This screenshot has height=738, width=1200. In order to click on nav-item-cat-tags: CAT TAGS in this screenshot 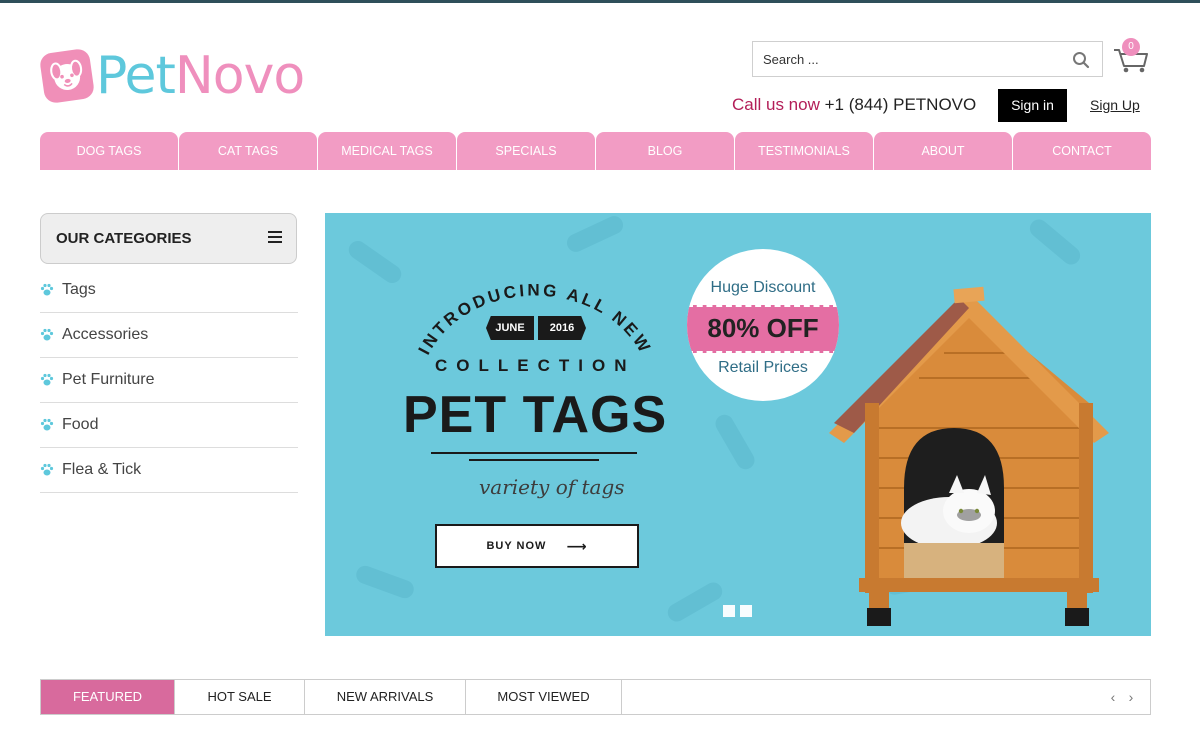, I will do `click(248, 151)`.